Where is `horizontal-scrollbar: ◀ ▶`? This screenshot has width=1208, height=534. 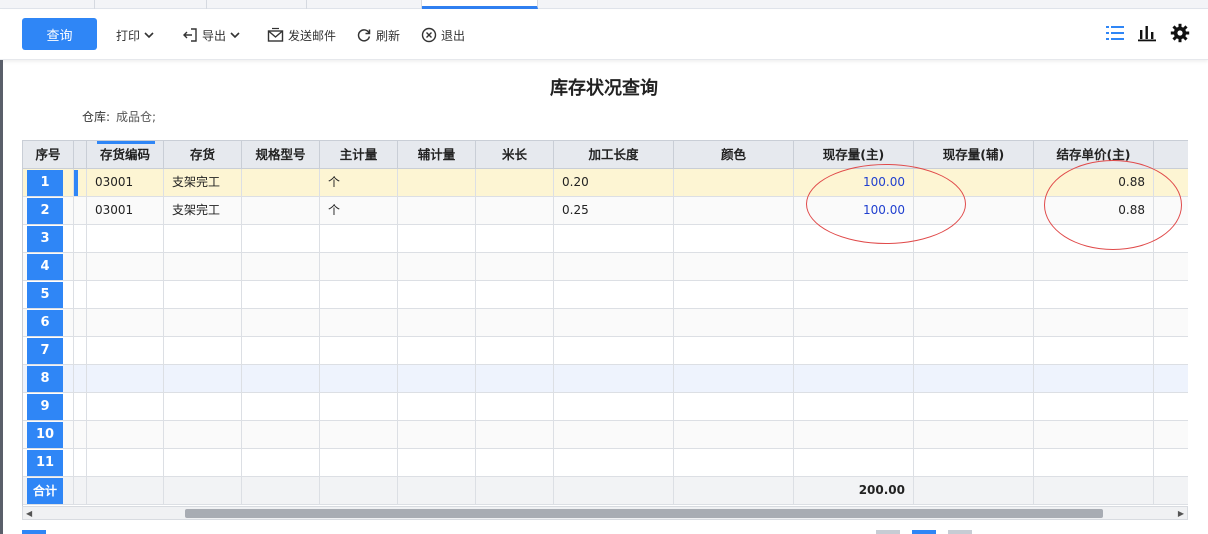 horizontal-scrollbar: ◀ ▶ is located at coordinates (605, 513).